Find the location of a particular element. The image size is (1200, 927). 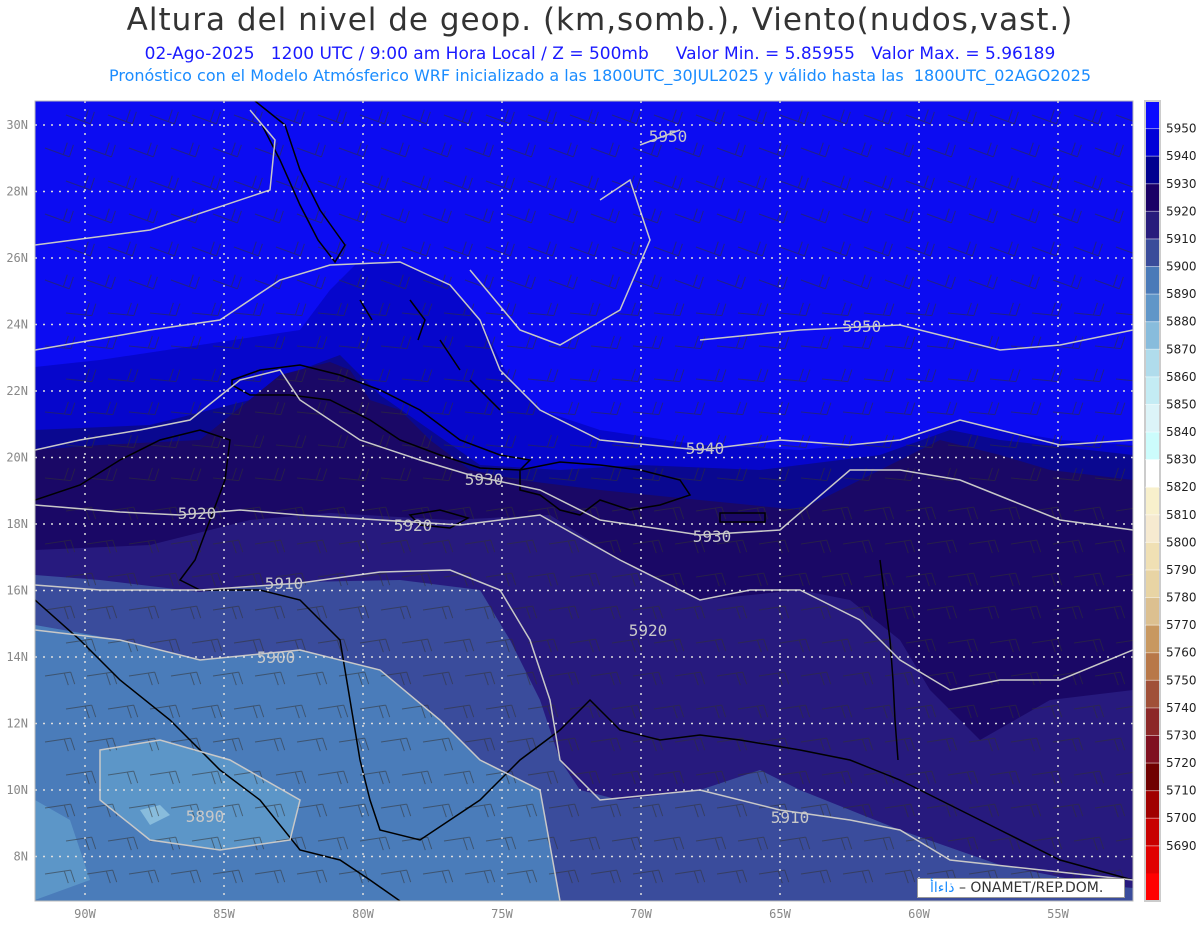

colorbar-label: 5840 is located at coordinates (1181, 432).